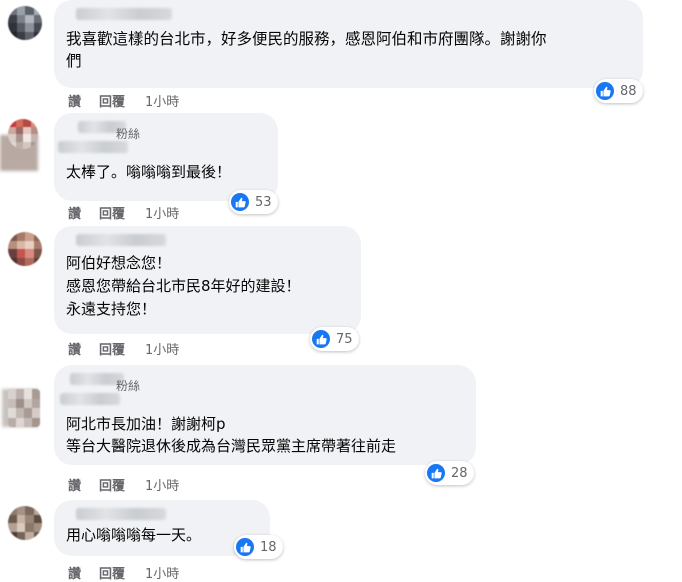  I want to click on comment-5: 用心嗡嗡嗡每一天。 18 讚 回覆 1小時, so click(341, 541).